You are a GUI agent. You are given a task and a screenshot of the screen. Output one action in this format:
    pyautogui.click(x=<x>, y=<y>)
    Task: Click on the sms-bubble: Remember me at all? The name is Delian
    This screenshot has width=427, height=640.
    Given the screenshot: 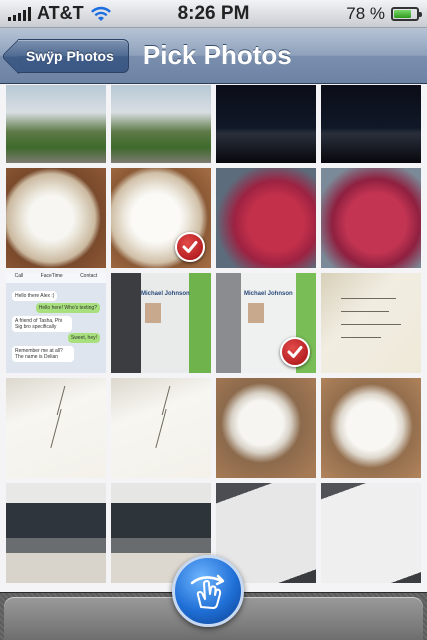 What is the action you would take?
    pyautogui.click(x=43, y=354)
    